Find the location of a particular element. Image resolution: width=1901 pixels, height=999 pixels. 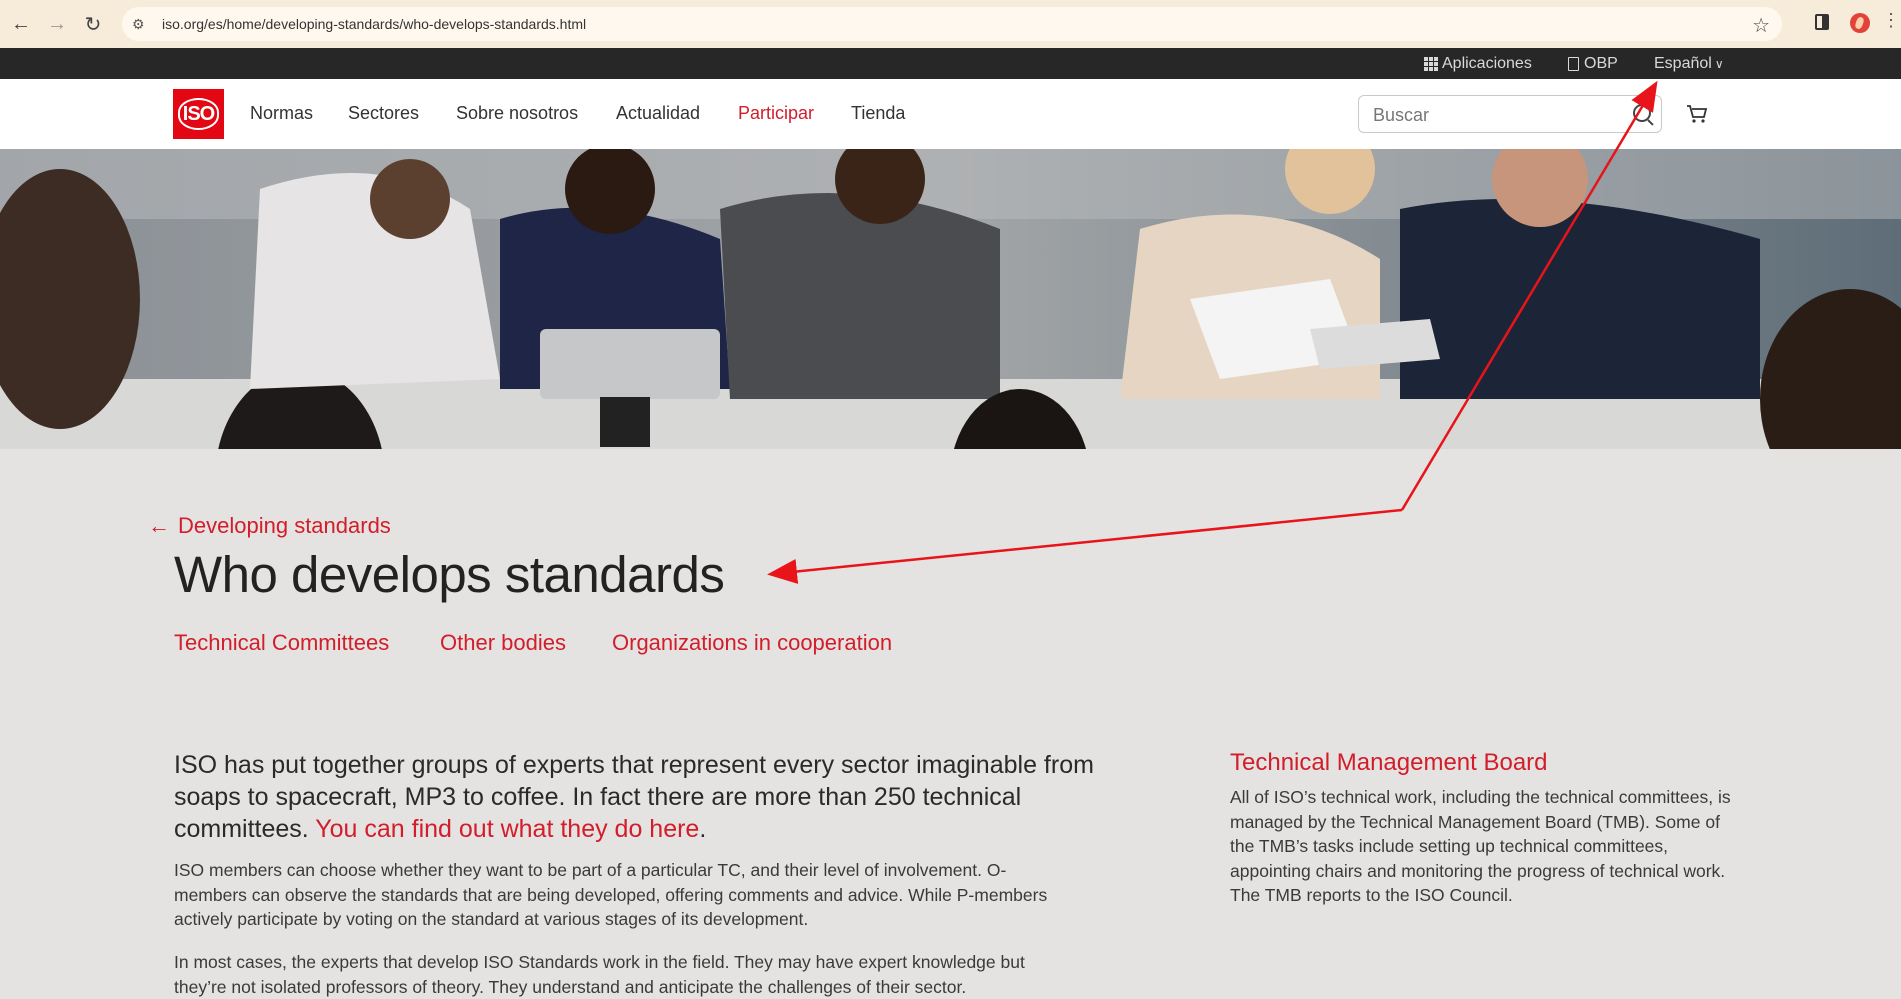

cart-icon is located at coordinates (1697, 117).